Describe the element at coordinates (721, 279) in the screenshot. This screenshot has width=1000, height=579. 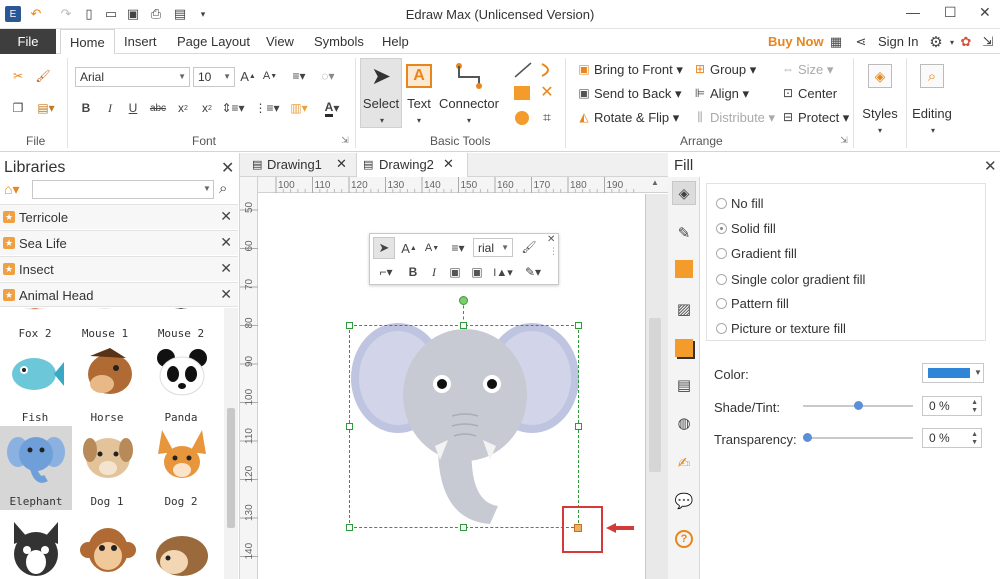
I see `radio-single-color-gradient-fill` at that location.